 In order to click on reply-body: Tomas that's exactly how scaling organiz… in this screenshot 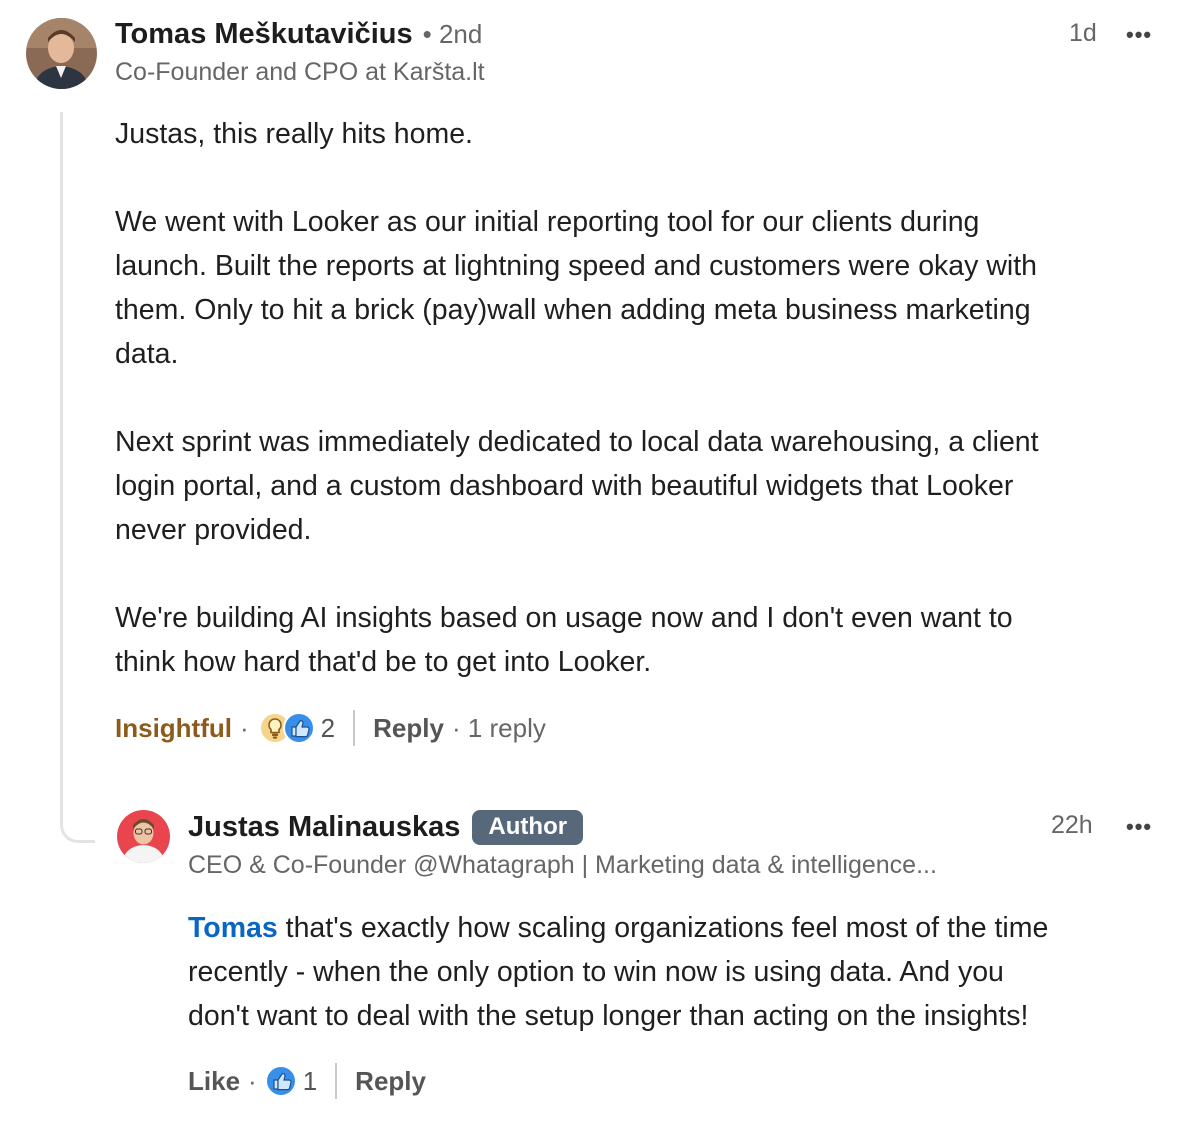, I will do `click(683, 972)`.